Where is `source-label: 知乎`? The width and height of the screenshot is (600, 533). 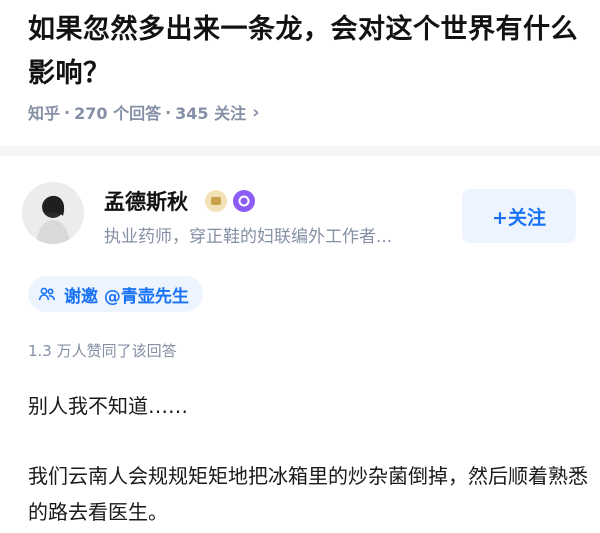 source-label: 知乎 is located at coordinates (44, 113).